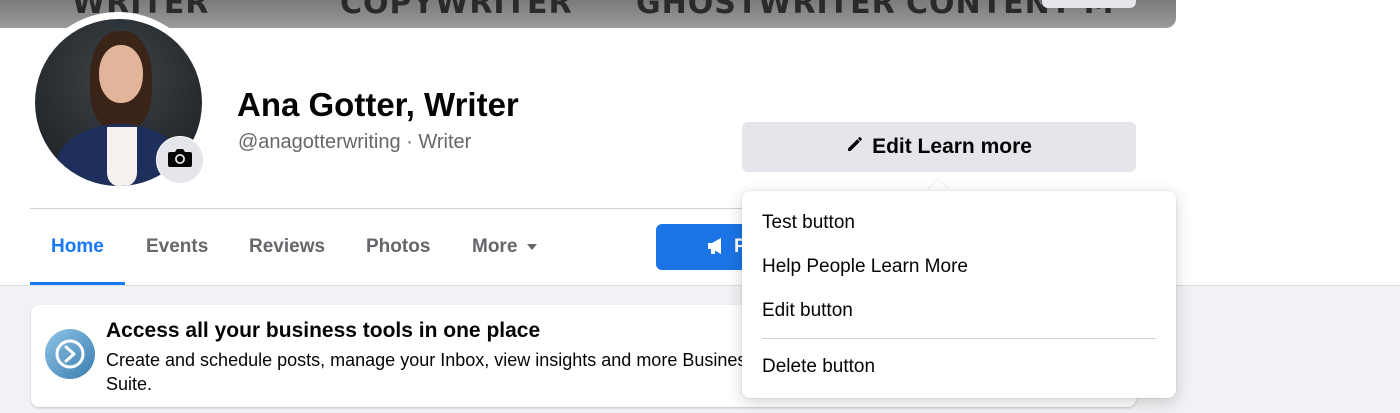 Image resolution: width=1400 pixels, height=413 pixels. I want to click on cover-text: COPYWRITER, so click(456, 10).